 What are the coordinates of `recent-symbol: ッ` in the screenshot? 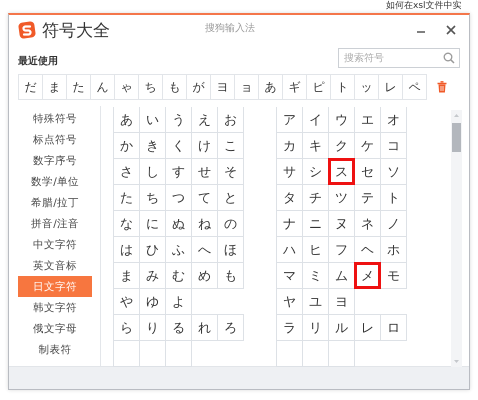 It's located at (366, 87).